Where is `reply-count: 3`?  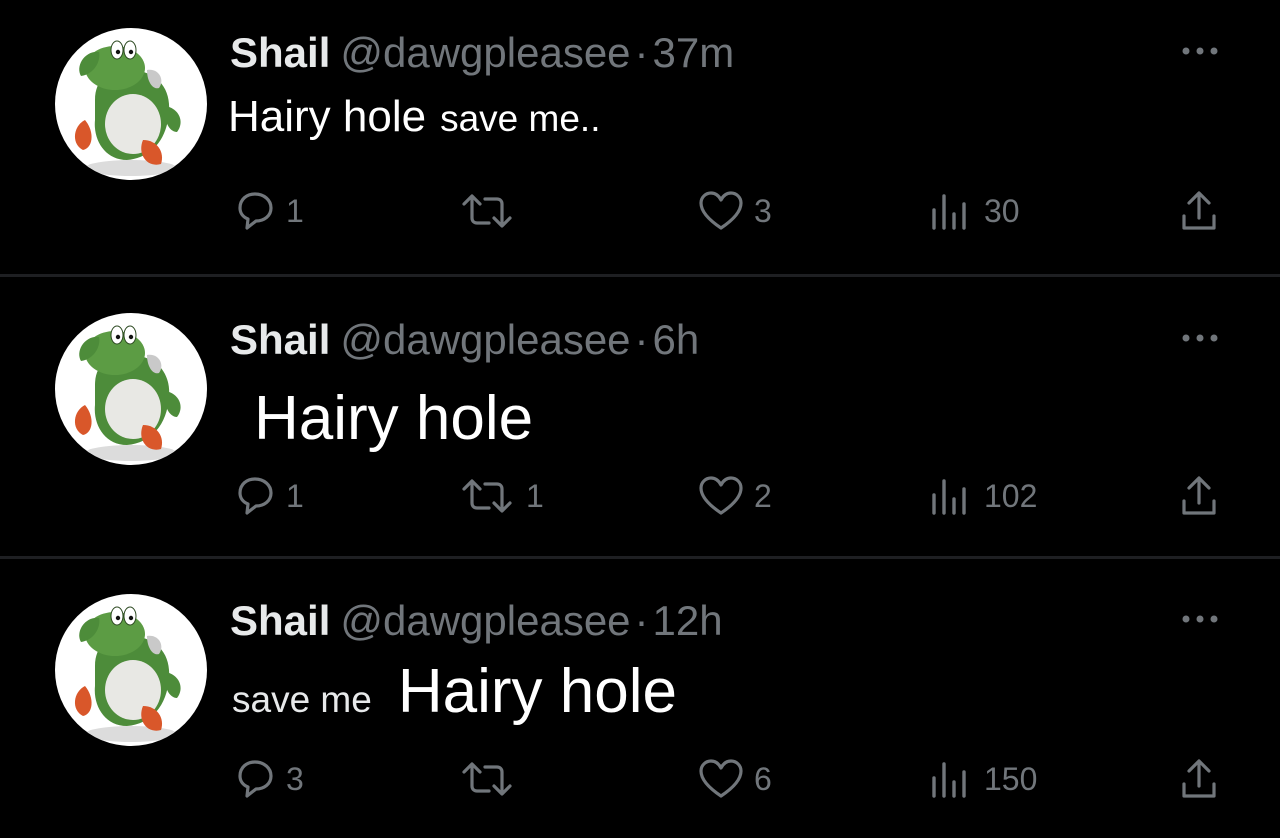 reply-count: 3 is located at coordinates (295, 778).